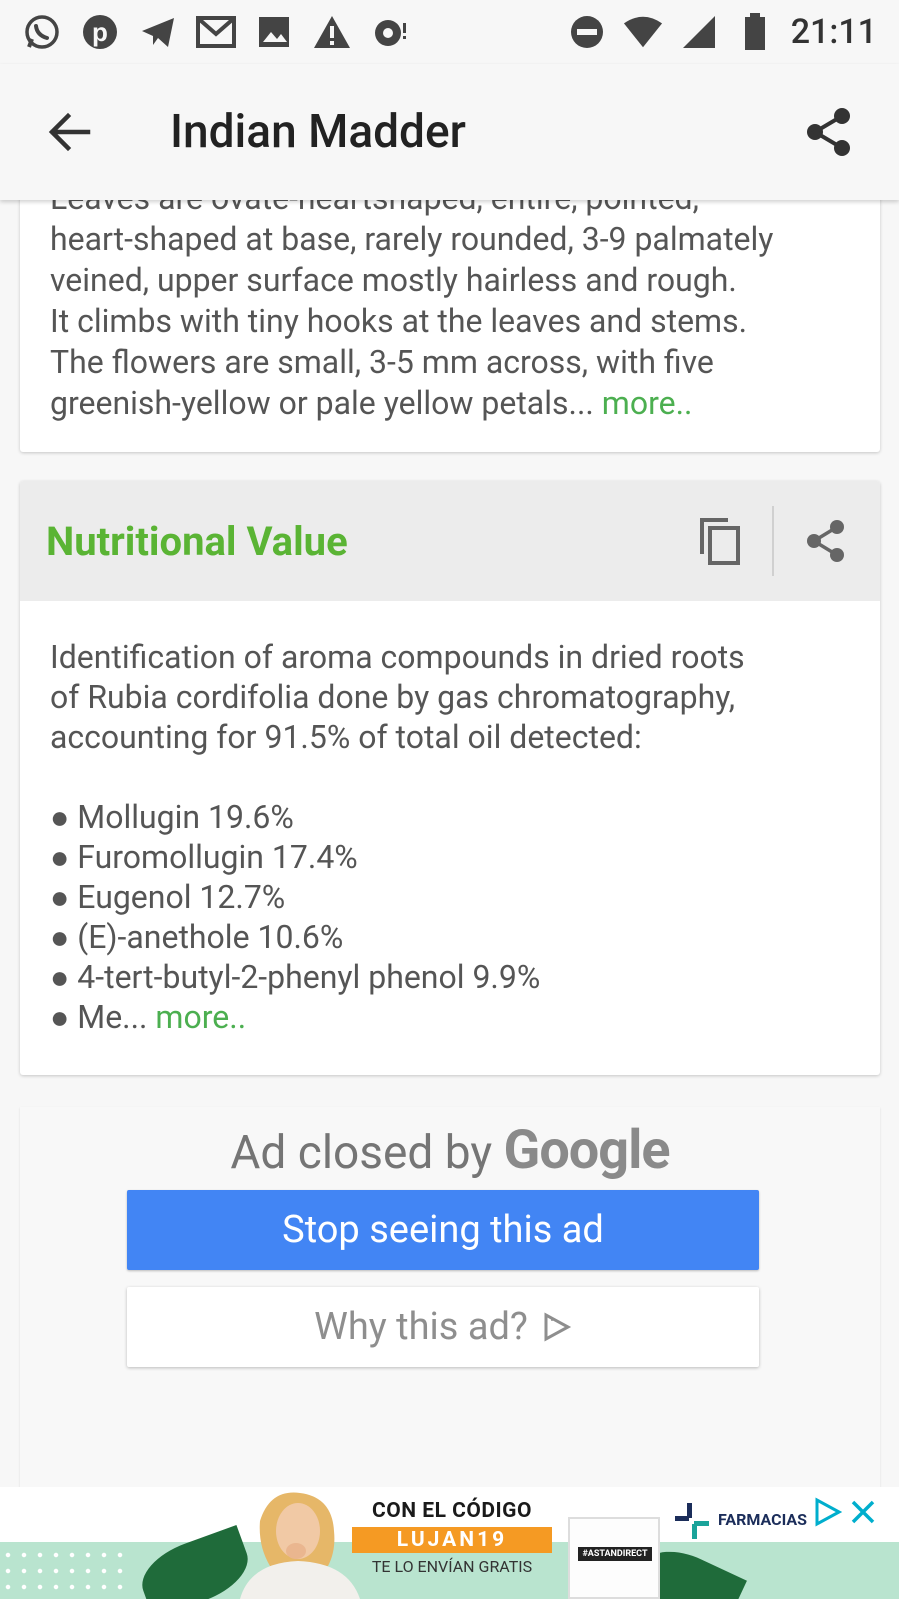 The height and width of the screenshot is (1599, 899). I want to click on whatsapp-icon, so click(42, 32).